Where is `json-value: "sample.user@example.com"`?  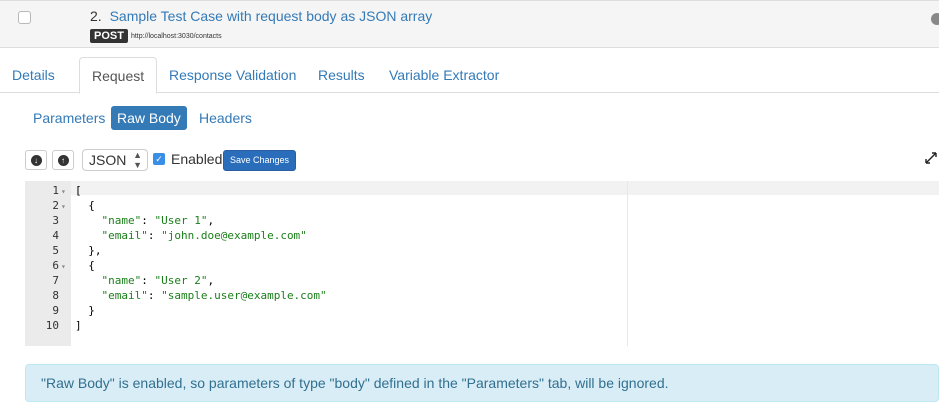
json-value: "sample.user@example.com" is located at coordinates (244, 295).